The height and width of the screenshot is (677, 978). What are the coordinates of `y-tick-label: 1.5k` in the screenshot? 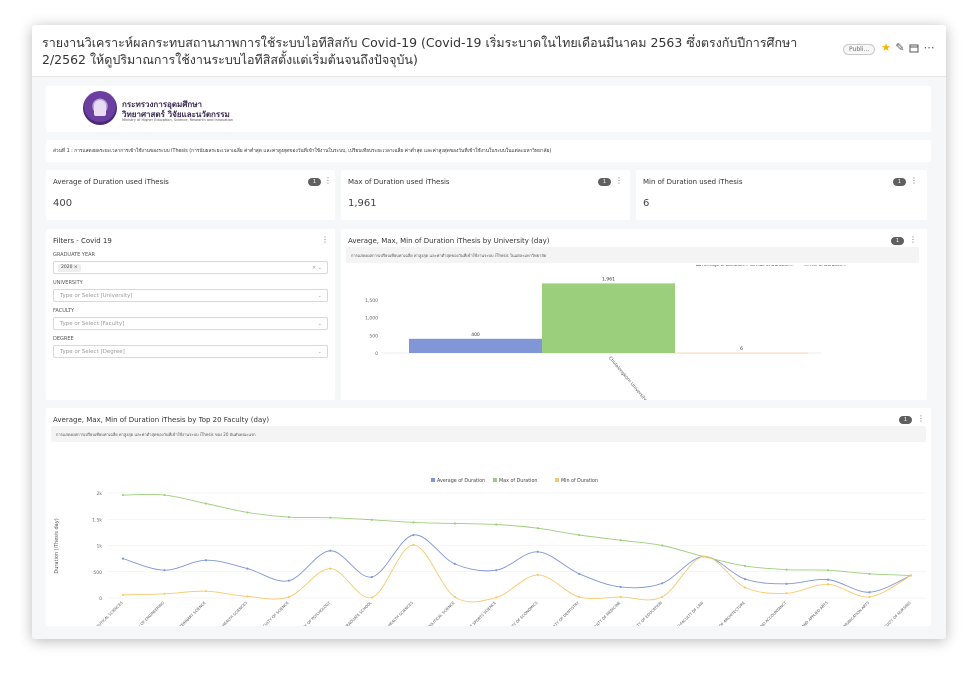 It's located at (97, 520).